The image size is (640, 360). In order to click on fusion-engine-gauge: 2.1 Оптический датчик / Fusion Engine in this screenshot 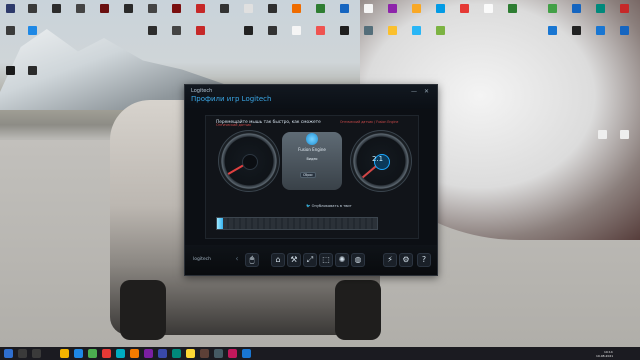, I will do `click(376, 156)`.